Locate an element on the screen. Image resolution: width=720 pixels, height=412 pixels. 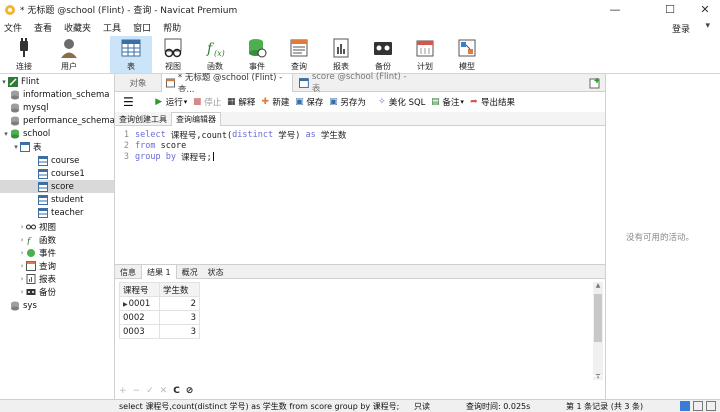
close-button: ✕ is located at coordinates (705, 9).